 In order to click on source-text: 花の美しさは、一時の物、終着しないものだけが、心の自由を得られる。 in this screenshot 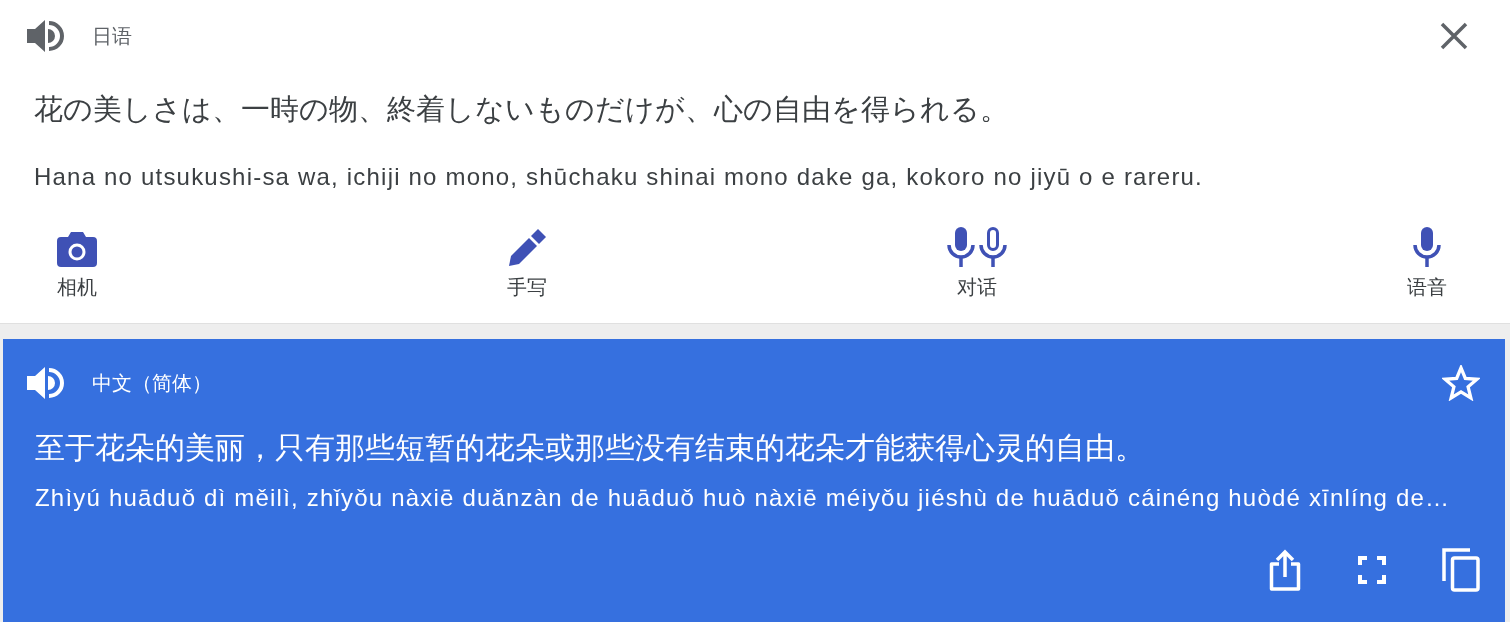, I will do `click(521, 109)`.